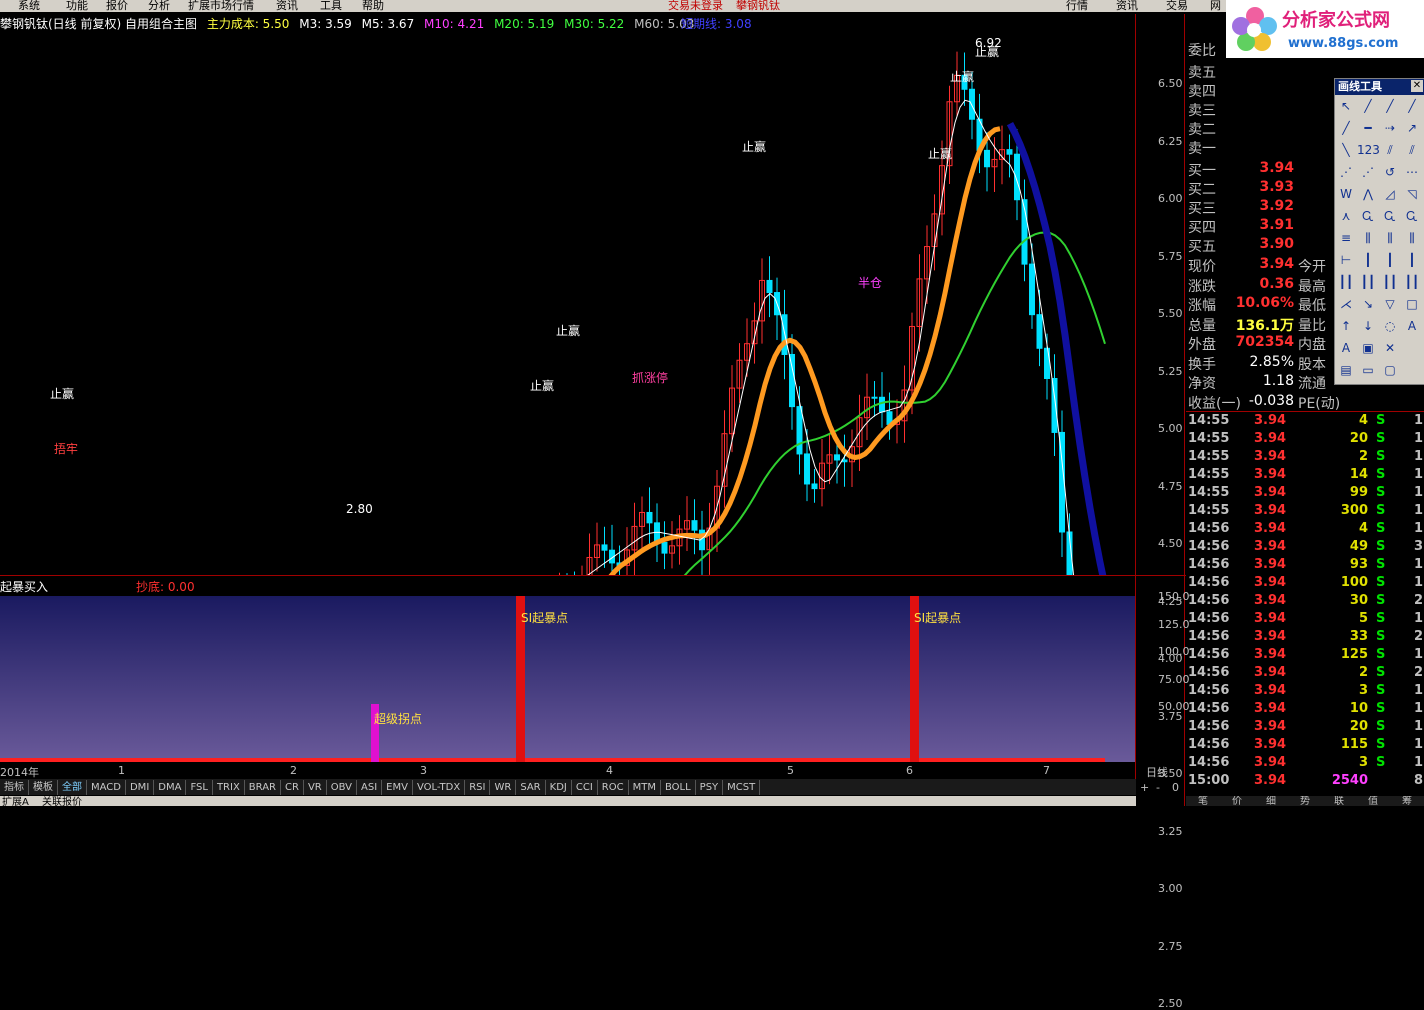 The image size is (1424, 1010). Describe the element at coordinates (263, 787) in the screenshot. I see `tab-brar: BRAR` at that location.